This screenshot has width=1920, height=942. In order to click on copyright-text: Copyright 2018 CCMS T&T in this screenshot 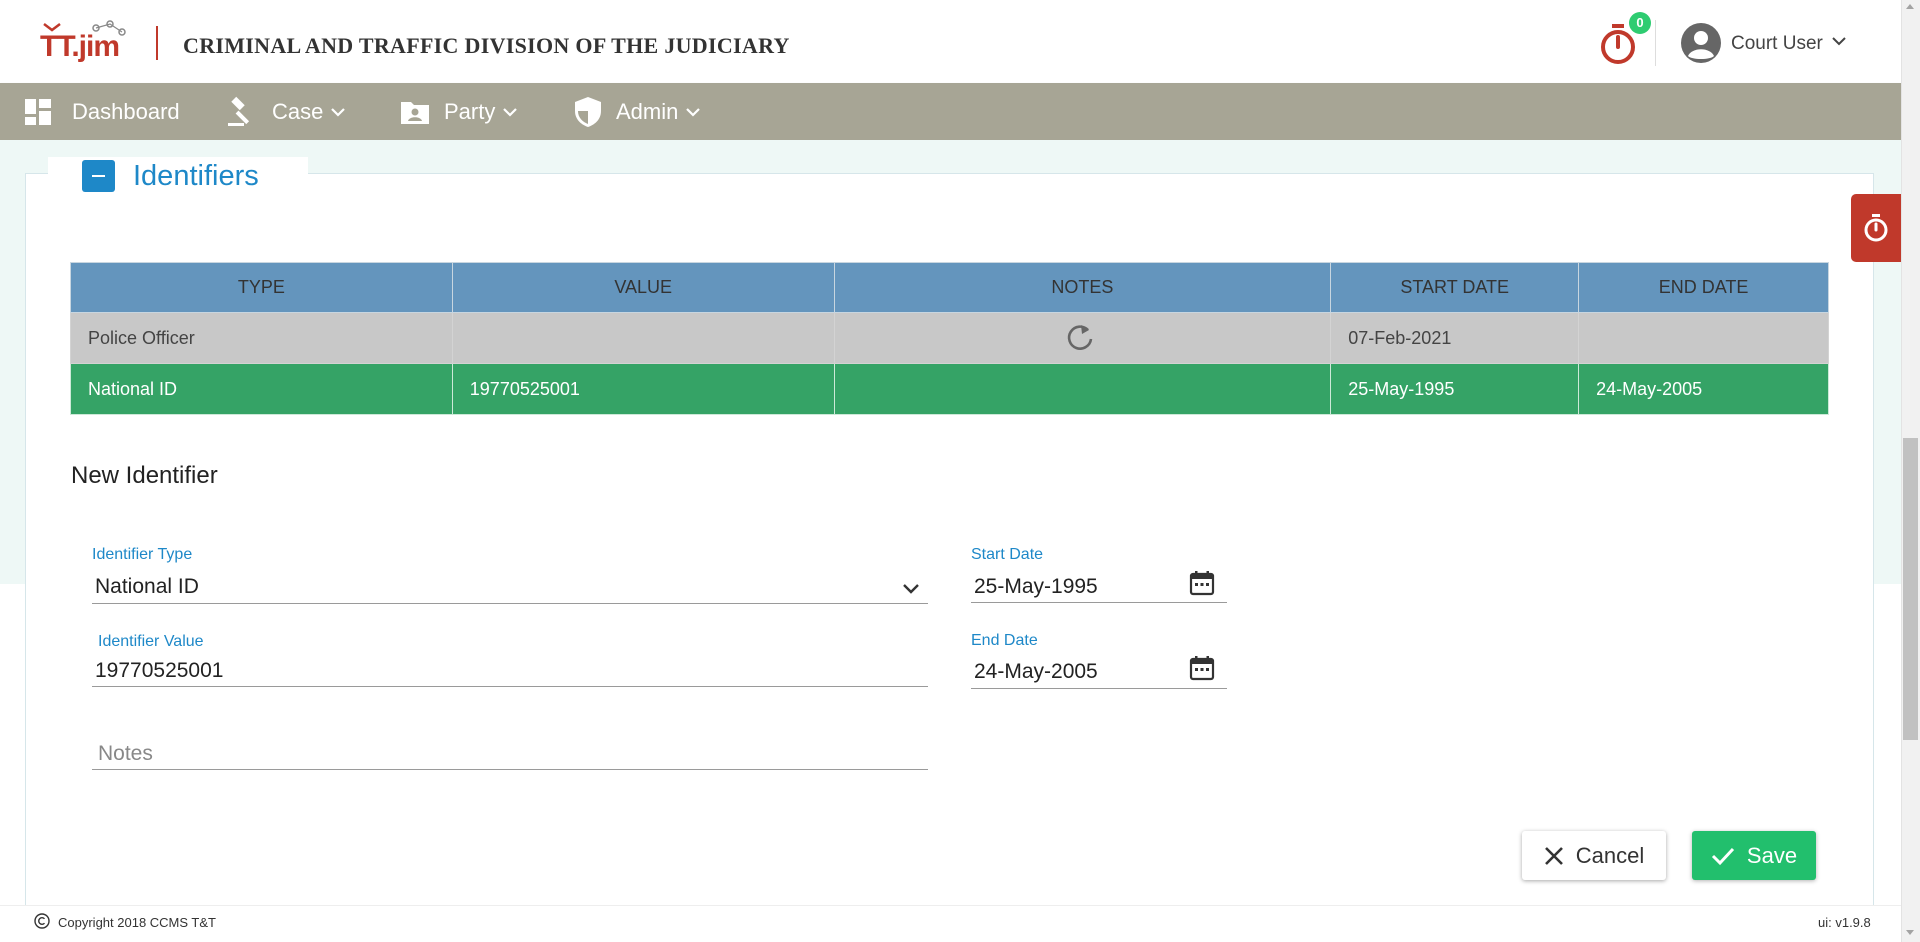, I will do `click(137, 922)`.